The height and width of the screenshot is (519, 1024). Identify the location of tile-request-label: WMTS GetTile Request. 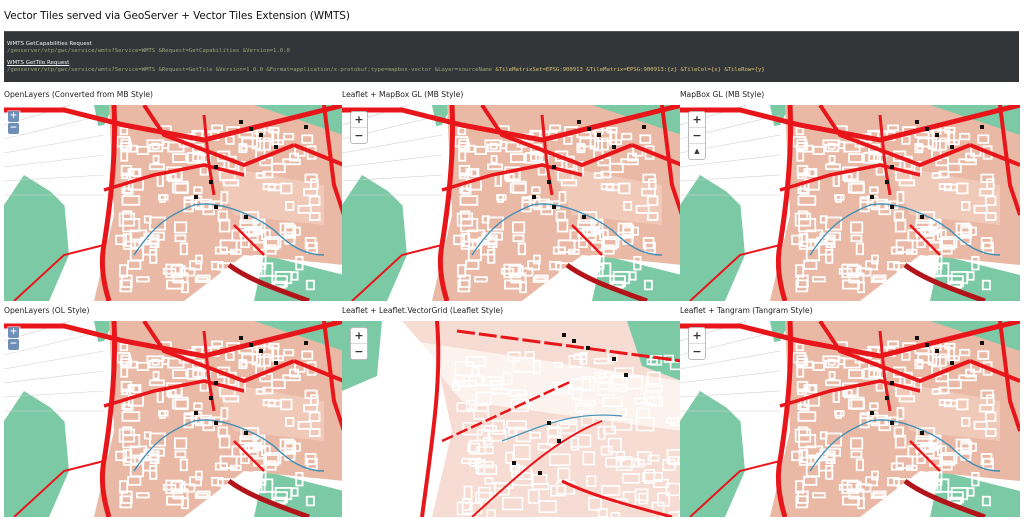
(38, 62).